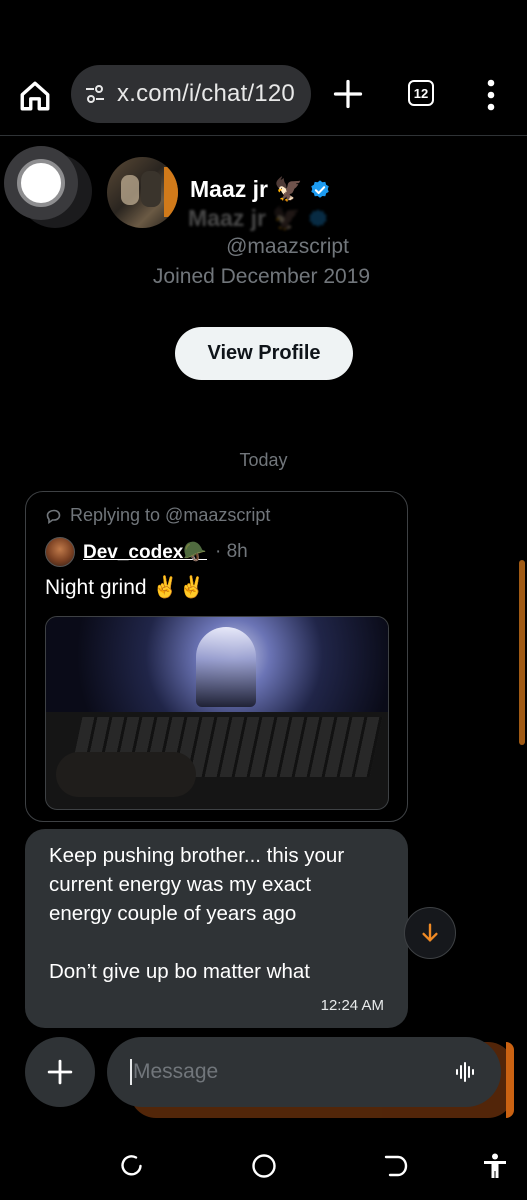 The height and width of the screenshot is (1200, 527). I want to click on display-name-shadow: Maaz jr 🦅, so click(258, 218).